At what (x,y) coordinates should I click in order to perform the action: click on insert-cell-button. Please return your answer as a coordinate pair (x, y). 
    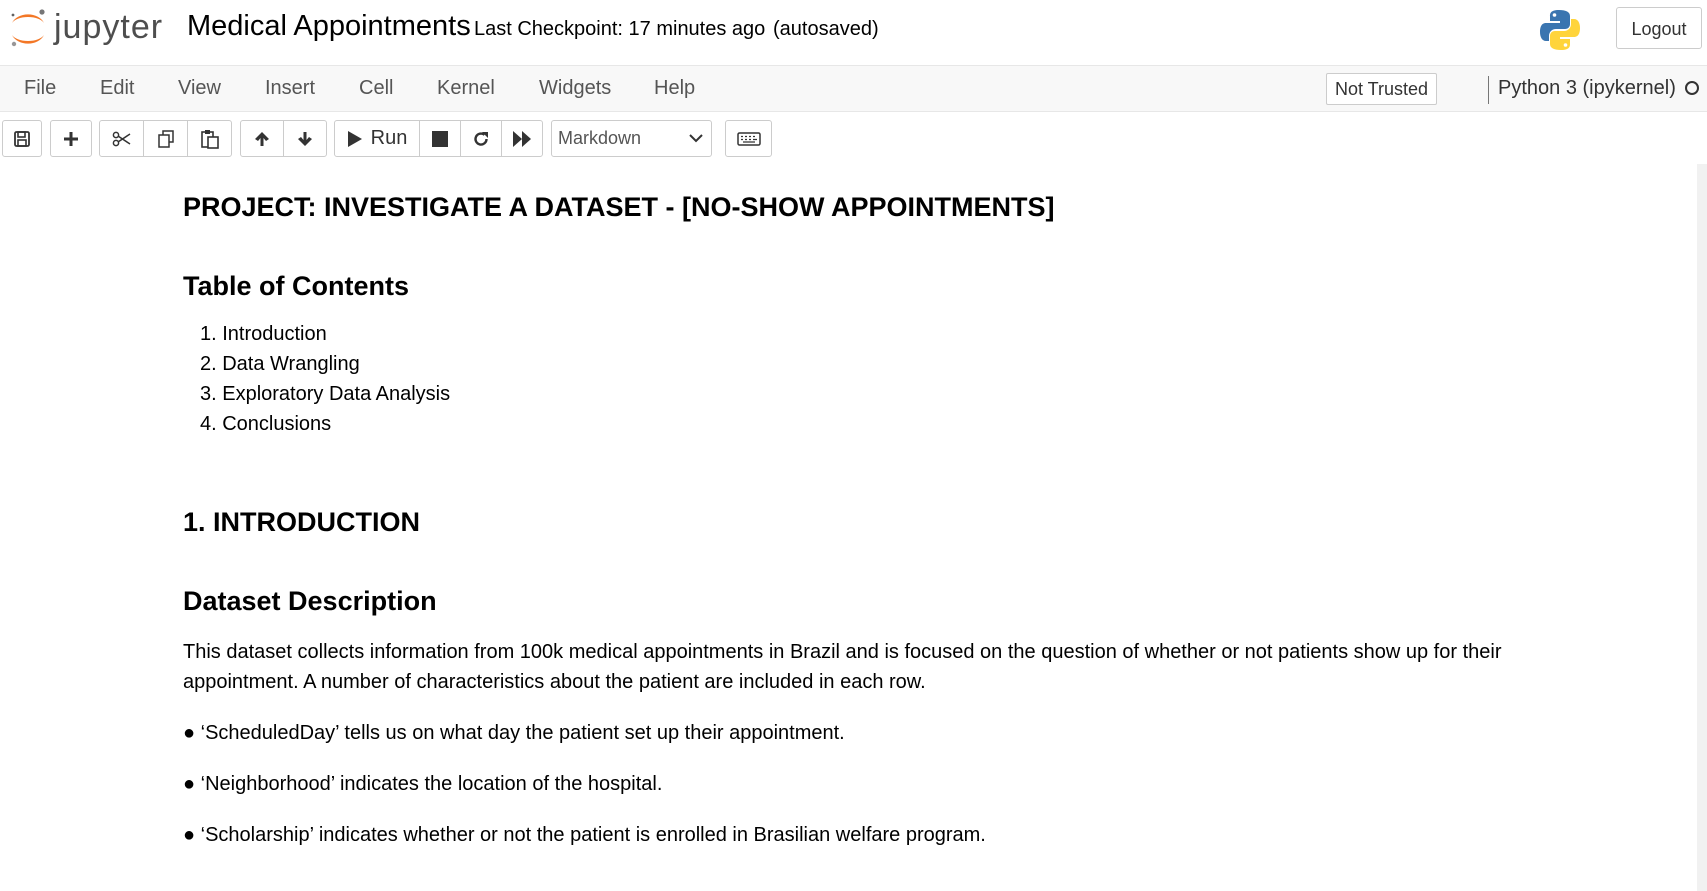
    Looking at the image, I should click on (71, 138).